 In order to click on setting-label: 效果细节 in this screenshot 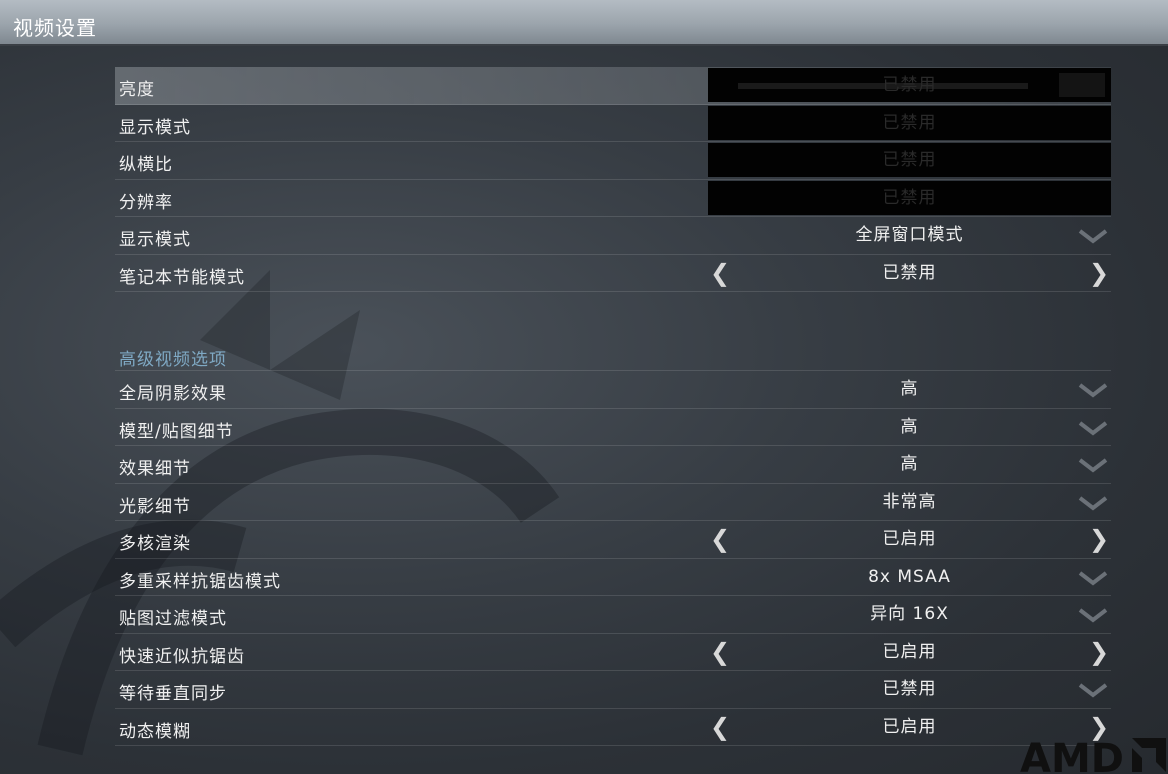, I will do `click(155, 469)`.